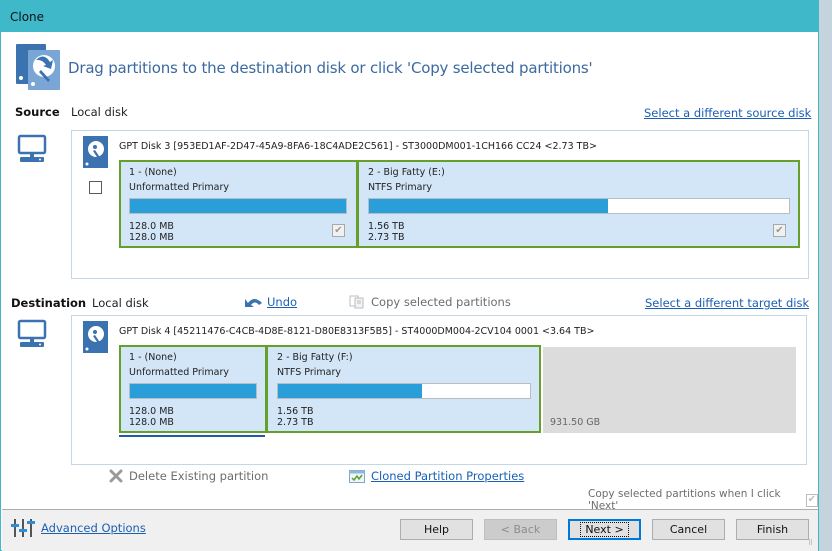 This screenshot has height=551, width=832. I want to click on cancel-label: Cancel, so click(688, 529).